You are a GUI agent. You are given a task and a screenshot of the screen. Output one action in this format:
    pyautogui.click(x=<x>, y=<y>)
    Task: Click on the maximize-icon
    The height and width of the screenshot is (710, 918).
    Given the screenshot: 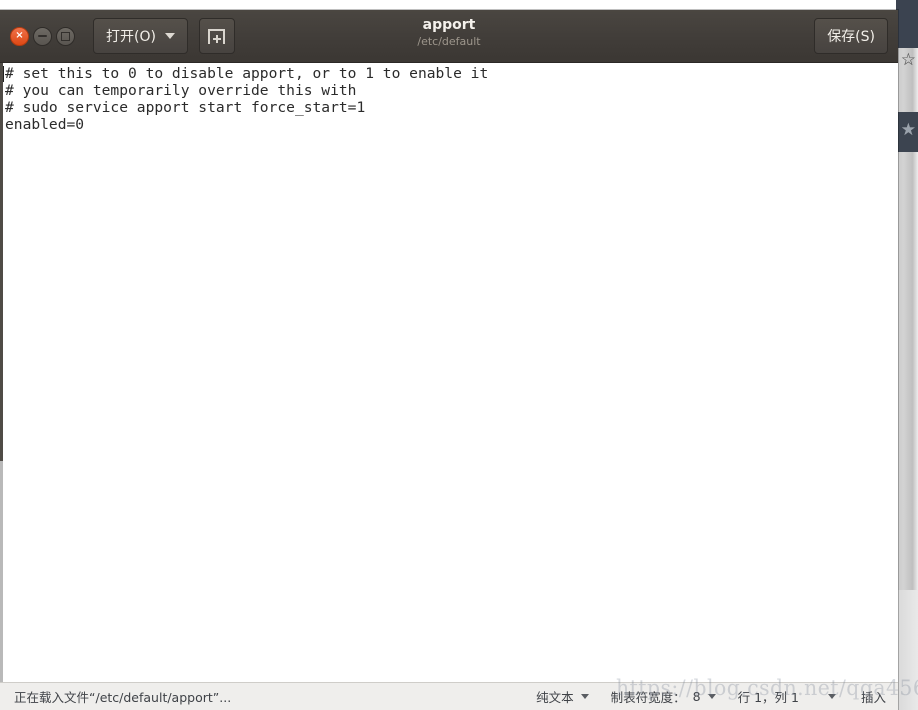 What is the action you would take?
    pyautogui.click(x=65, y=36)
    